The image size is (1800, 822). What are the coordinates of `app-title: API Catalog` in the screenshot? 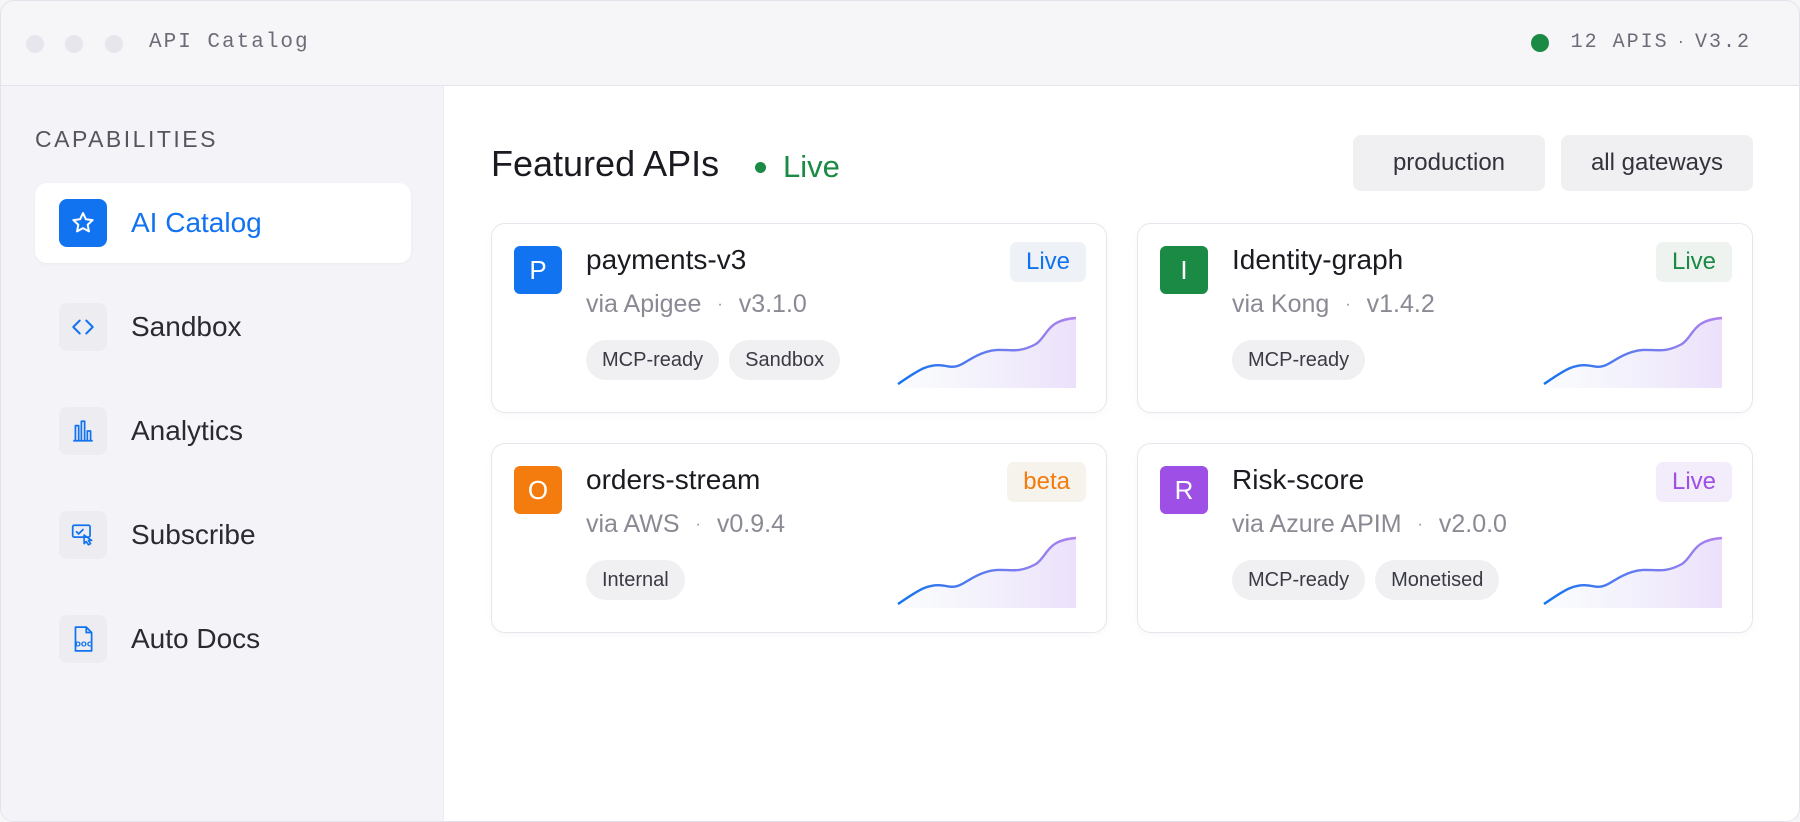 It's located at (229, 42).